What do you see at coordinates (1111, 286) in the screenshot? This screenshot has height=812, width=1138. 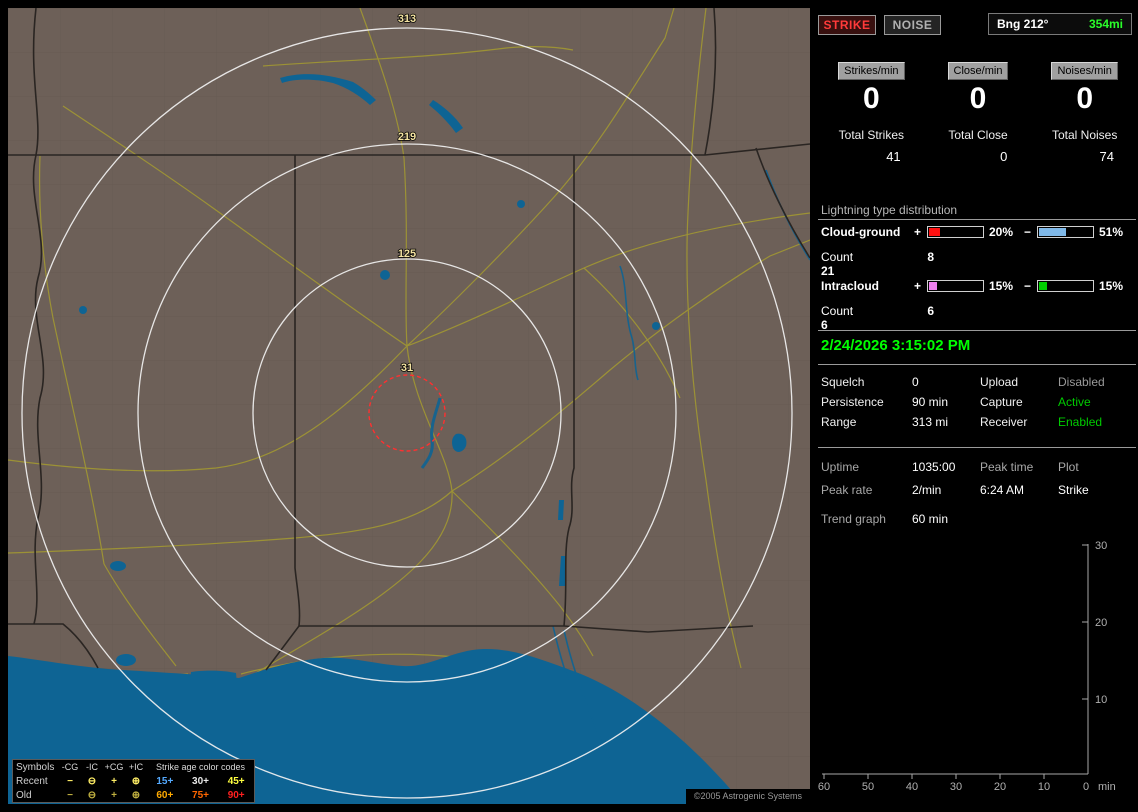 I see `ic-negative-pct: 15%` at bounding box center [1111, 286].